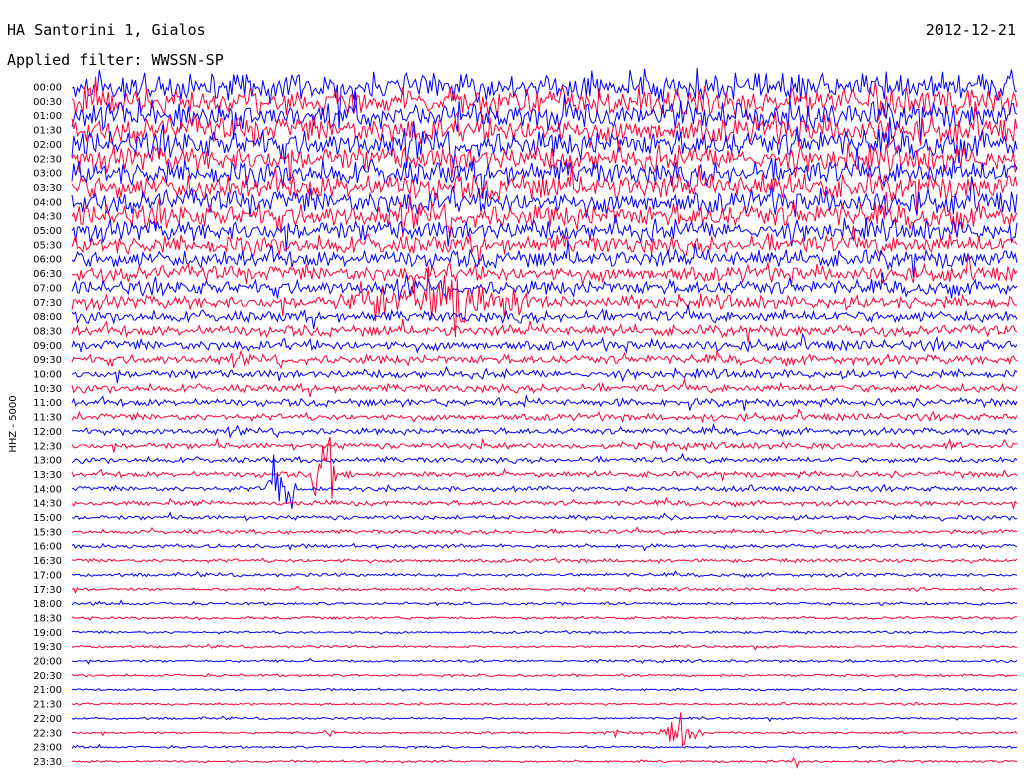  What do you see at coordinates (47, 346) in the screenshot?
I see `time-tick-label: 09:00` at bounding box center [47, 346].